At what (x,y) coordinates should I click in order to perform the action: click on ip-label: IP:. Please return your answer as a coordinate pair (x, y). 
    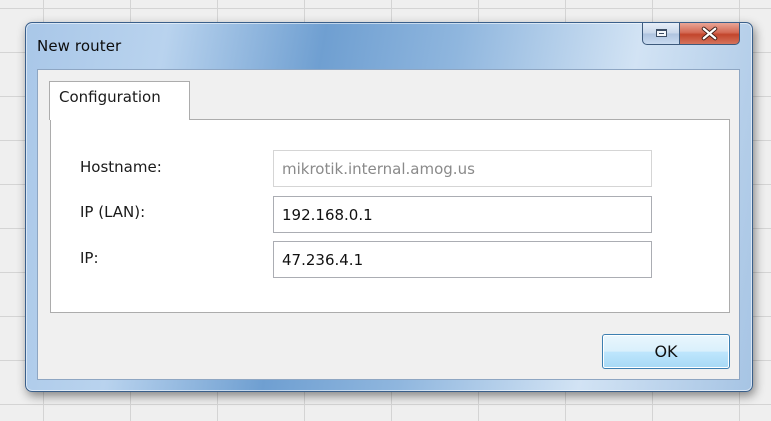
    Looking at the image, I should click on (89, 258).